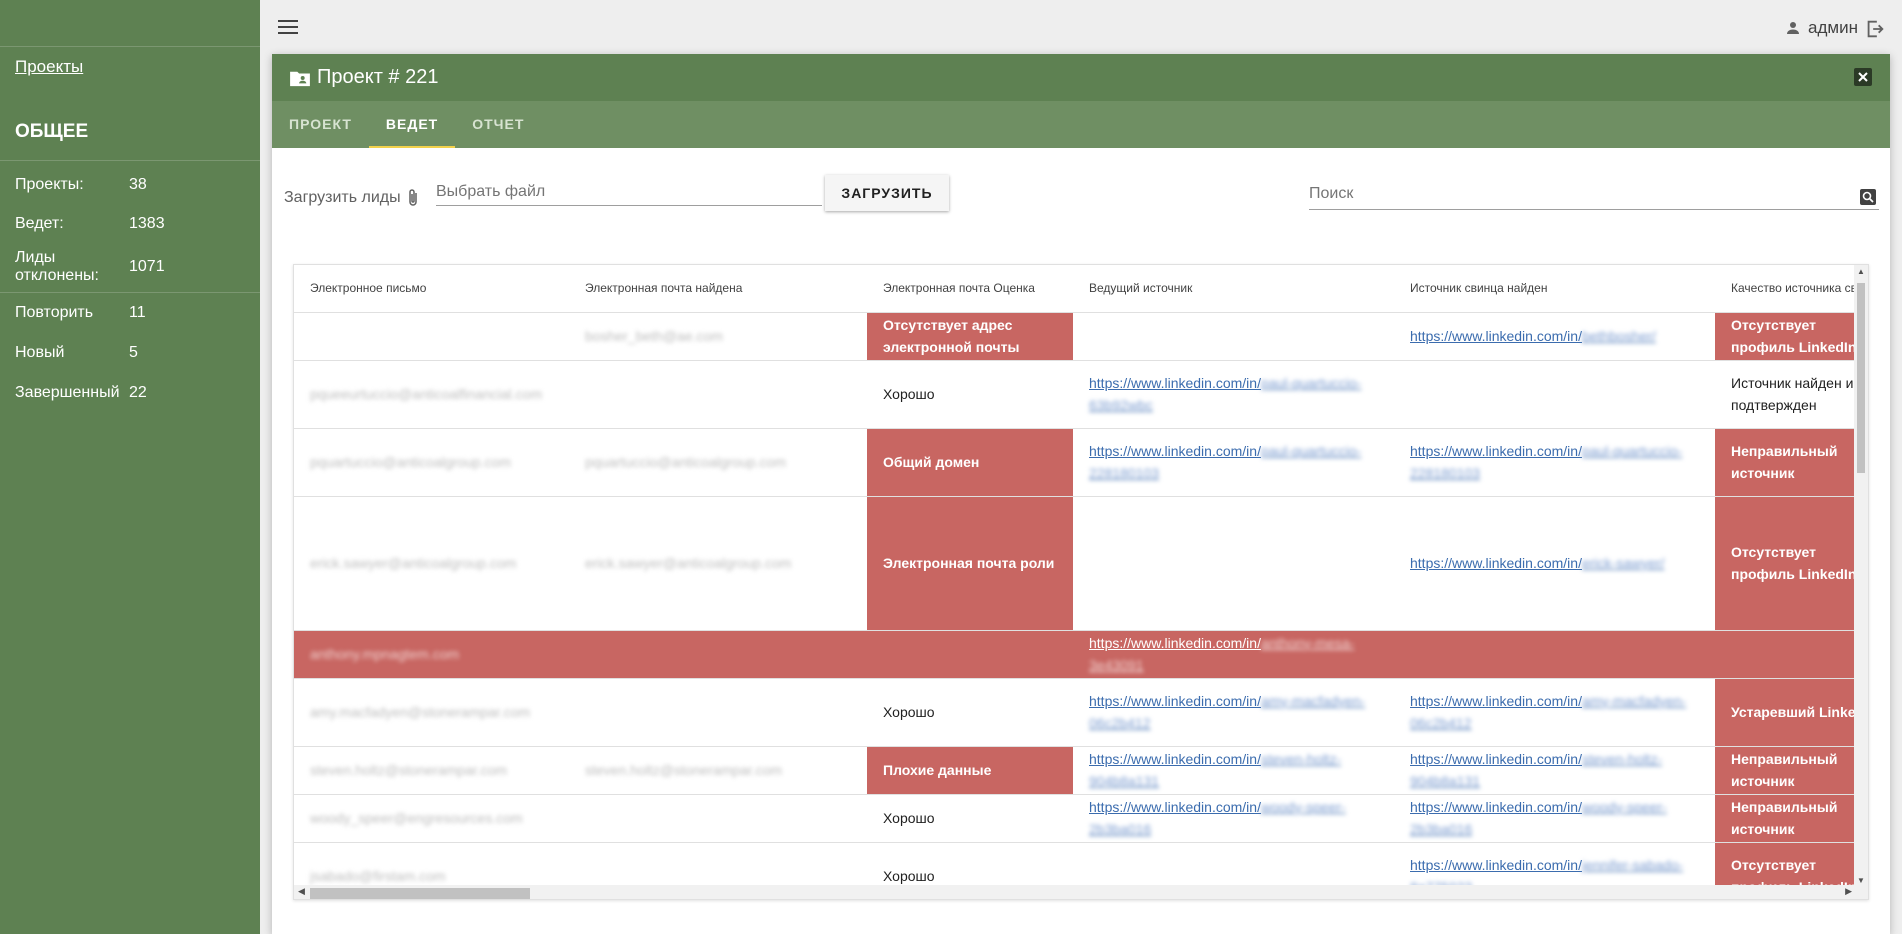 This screenshot has width=1902, height=934. What do you see at coordinates (57, 266) in the screenshot?
I see `stat-label: Лиды отклонены:` at bounding box center [57, 266].